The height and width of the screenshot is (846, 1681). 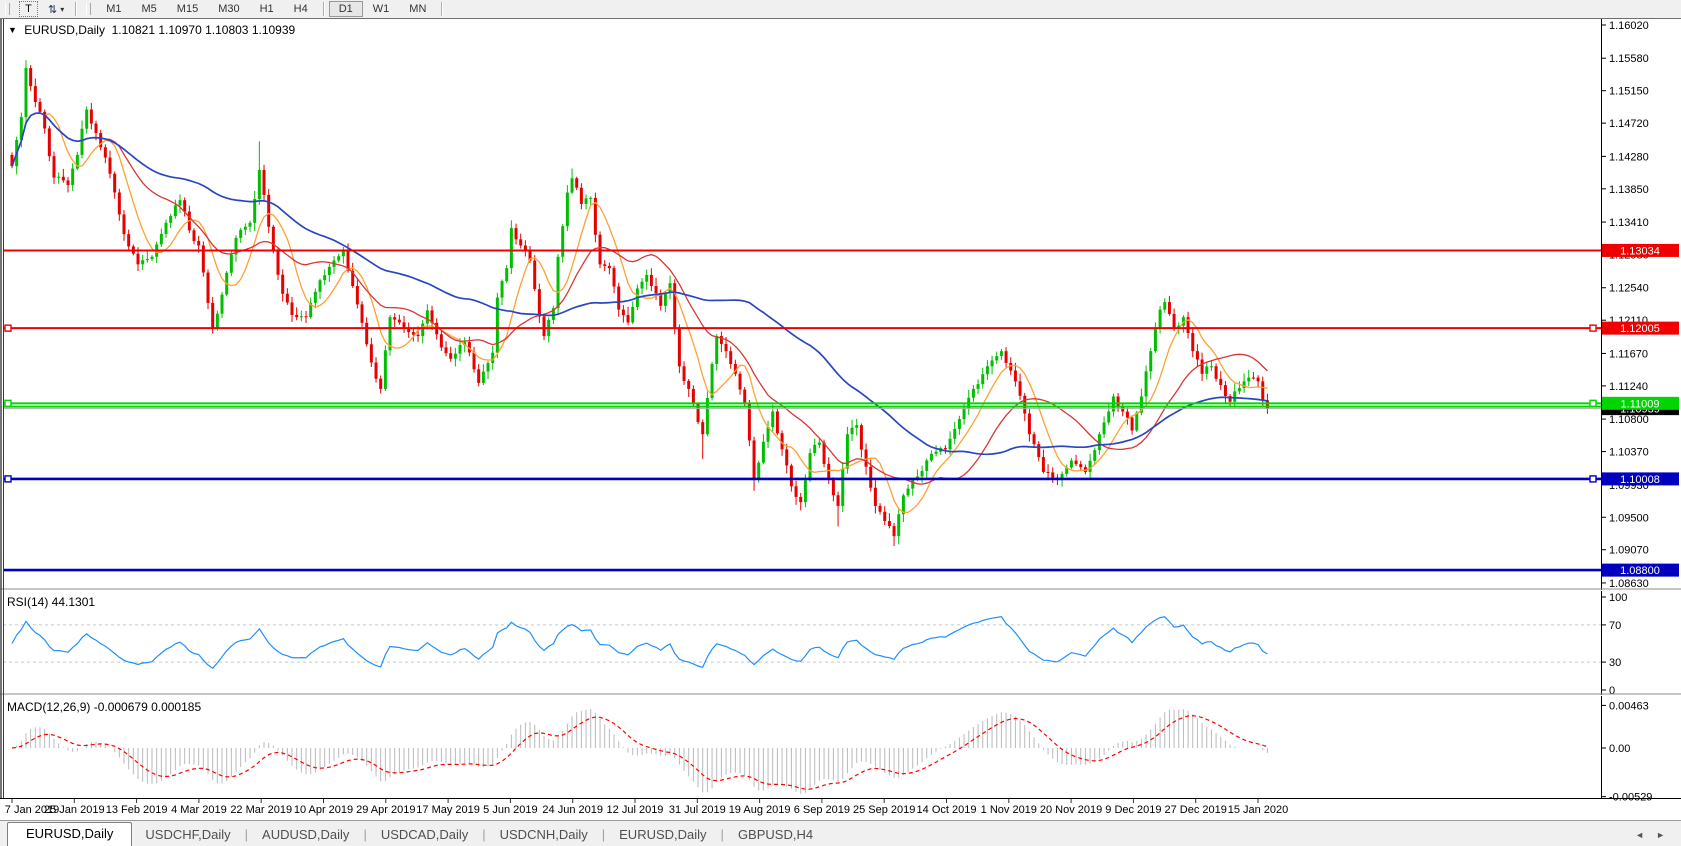 I want to click on date-axis-label: 24 Jun 2019, so click(x=572, y=810).